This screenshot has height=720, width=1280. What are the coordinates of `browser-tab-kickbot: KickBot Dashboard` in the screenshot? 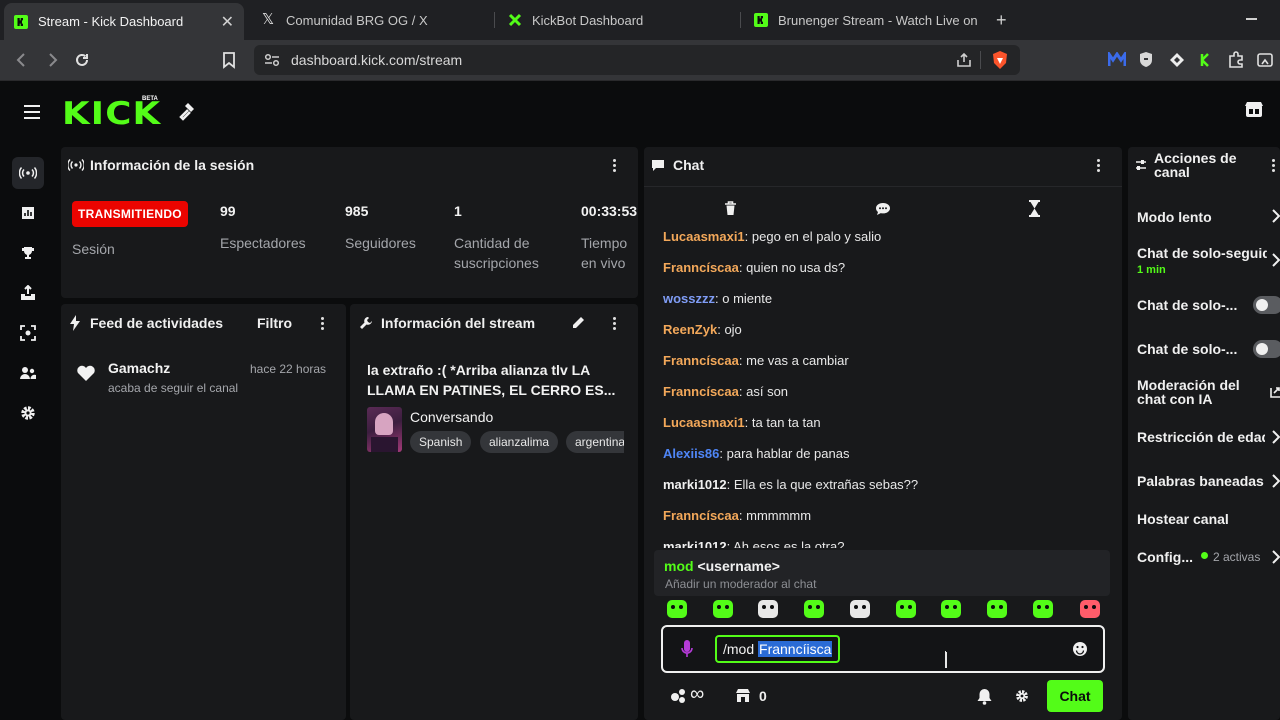 It's located at (618, 20).